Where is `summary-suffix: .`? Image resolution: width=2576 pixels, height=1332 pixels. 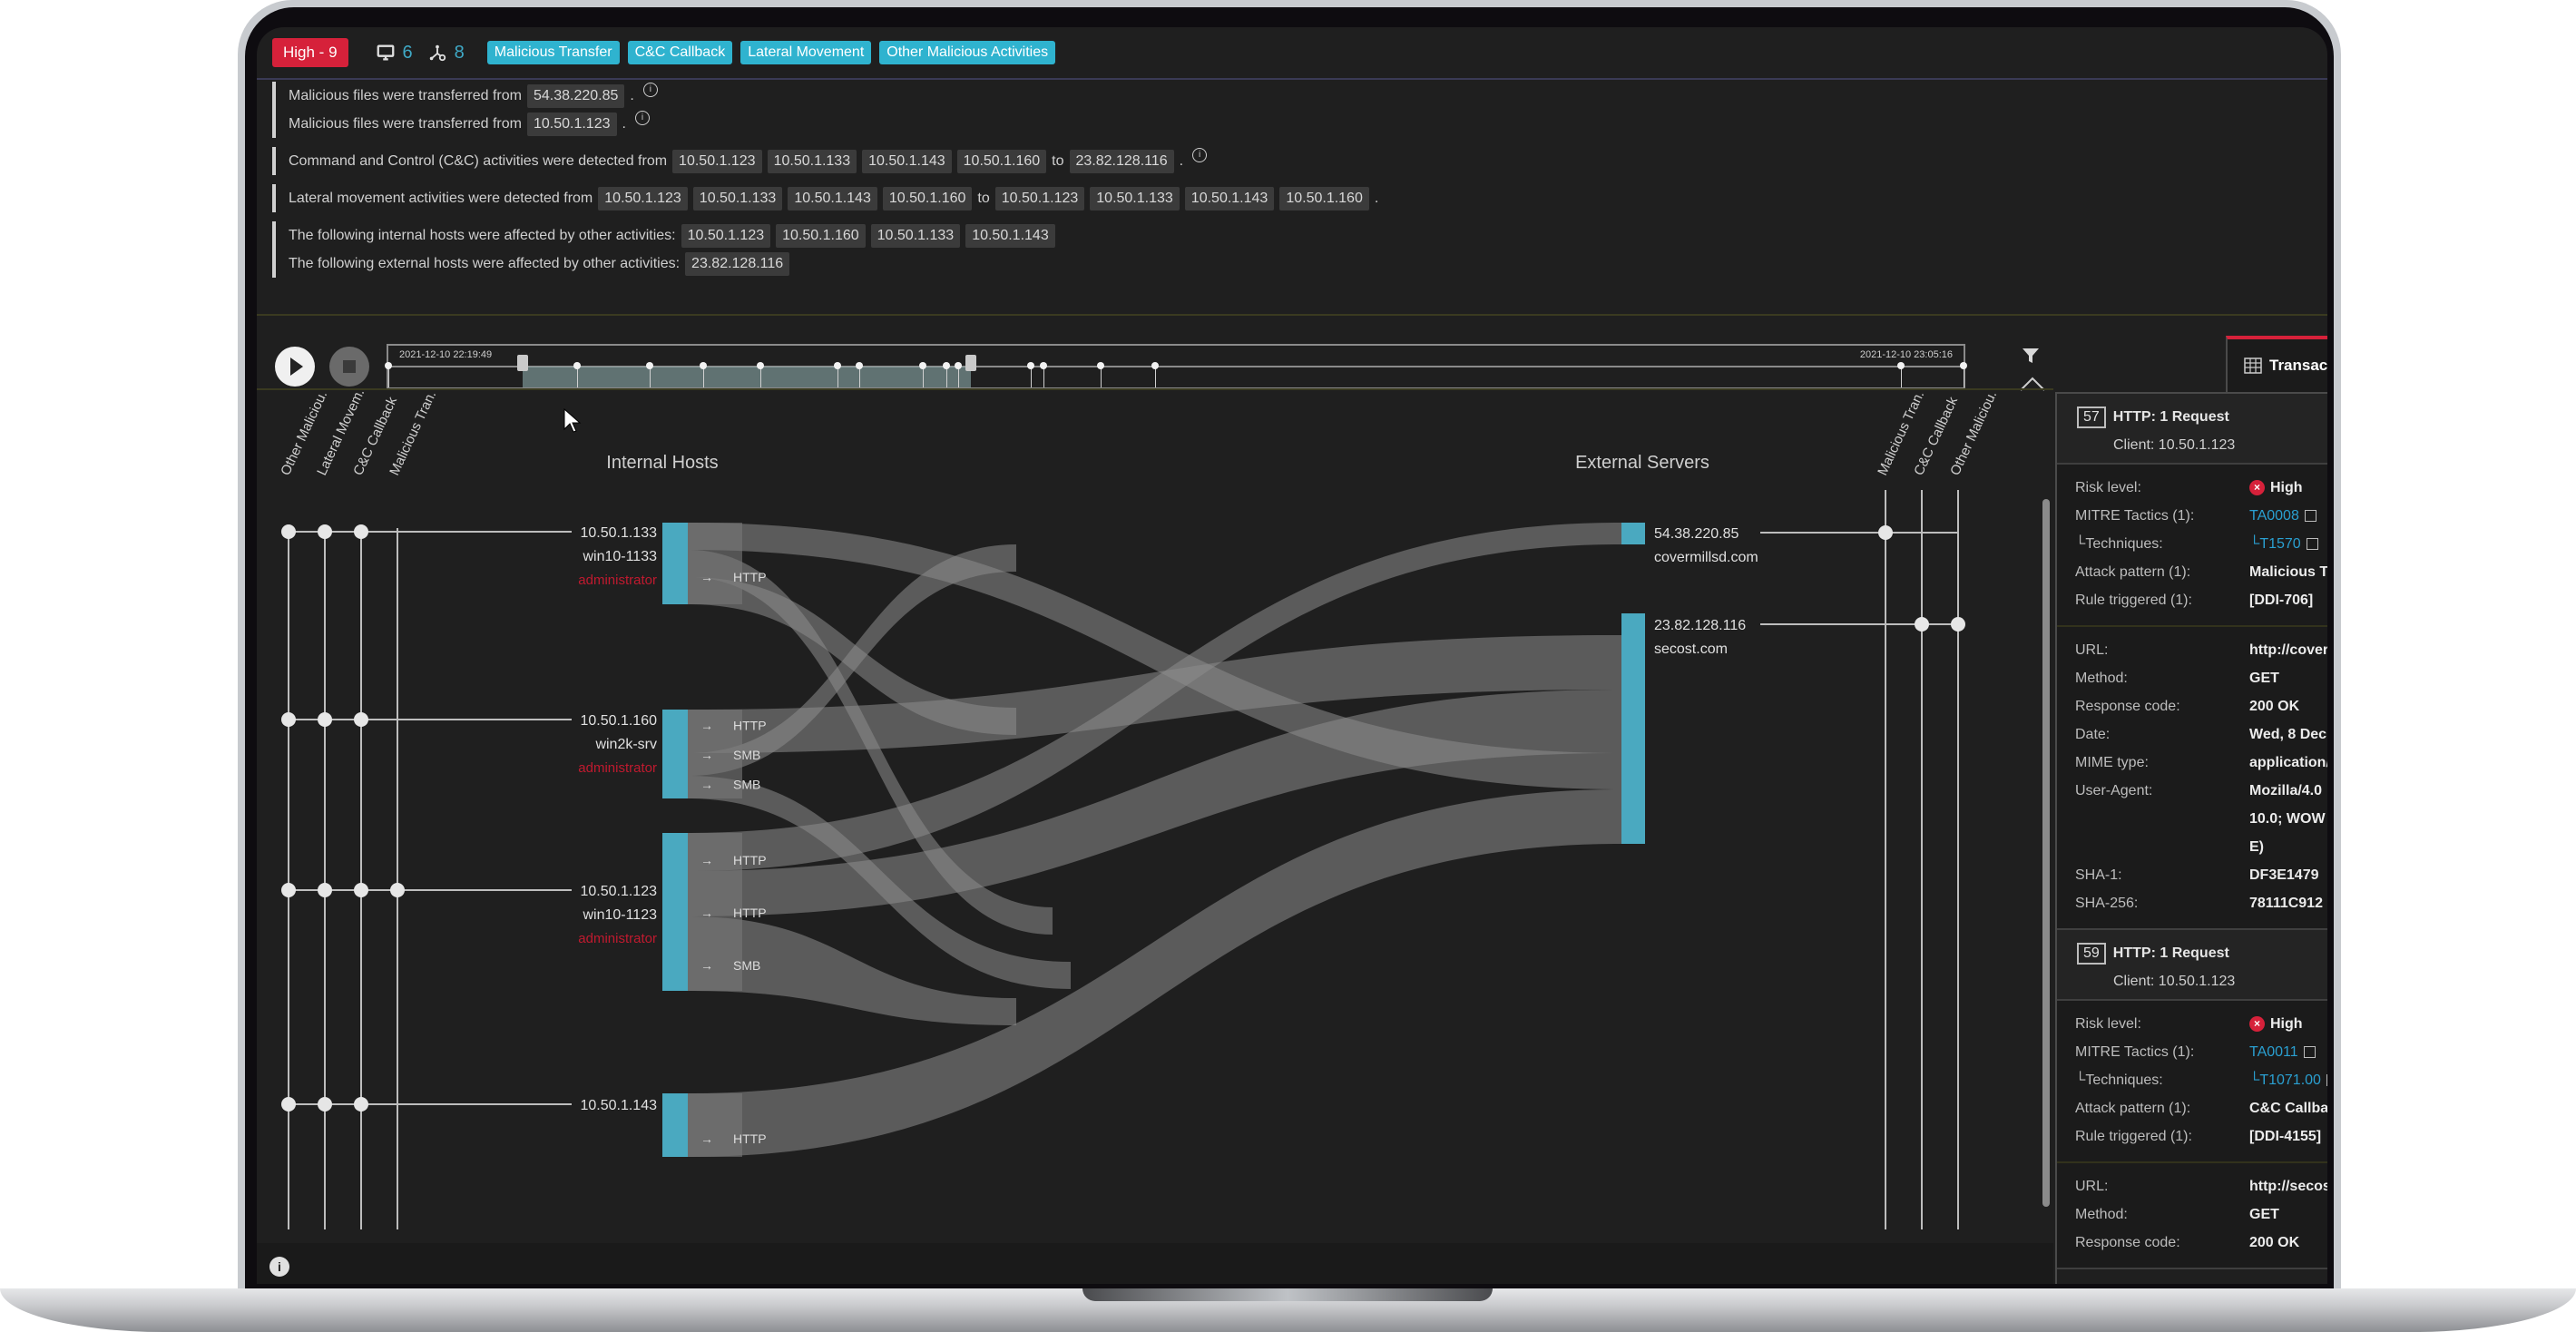 summary-suffix: . is located at coordinates (1181, 160).